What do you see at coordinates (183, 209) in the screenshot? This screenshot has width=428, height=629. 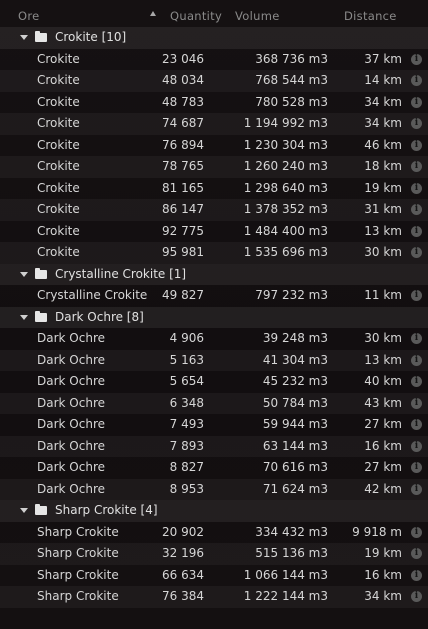 I see `ore-quantity: 86 147` at bounding box center [183, 209].